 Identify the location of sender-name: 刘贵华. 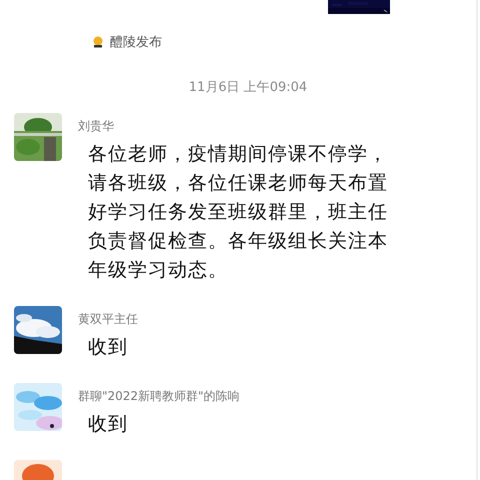
(96, 126).